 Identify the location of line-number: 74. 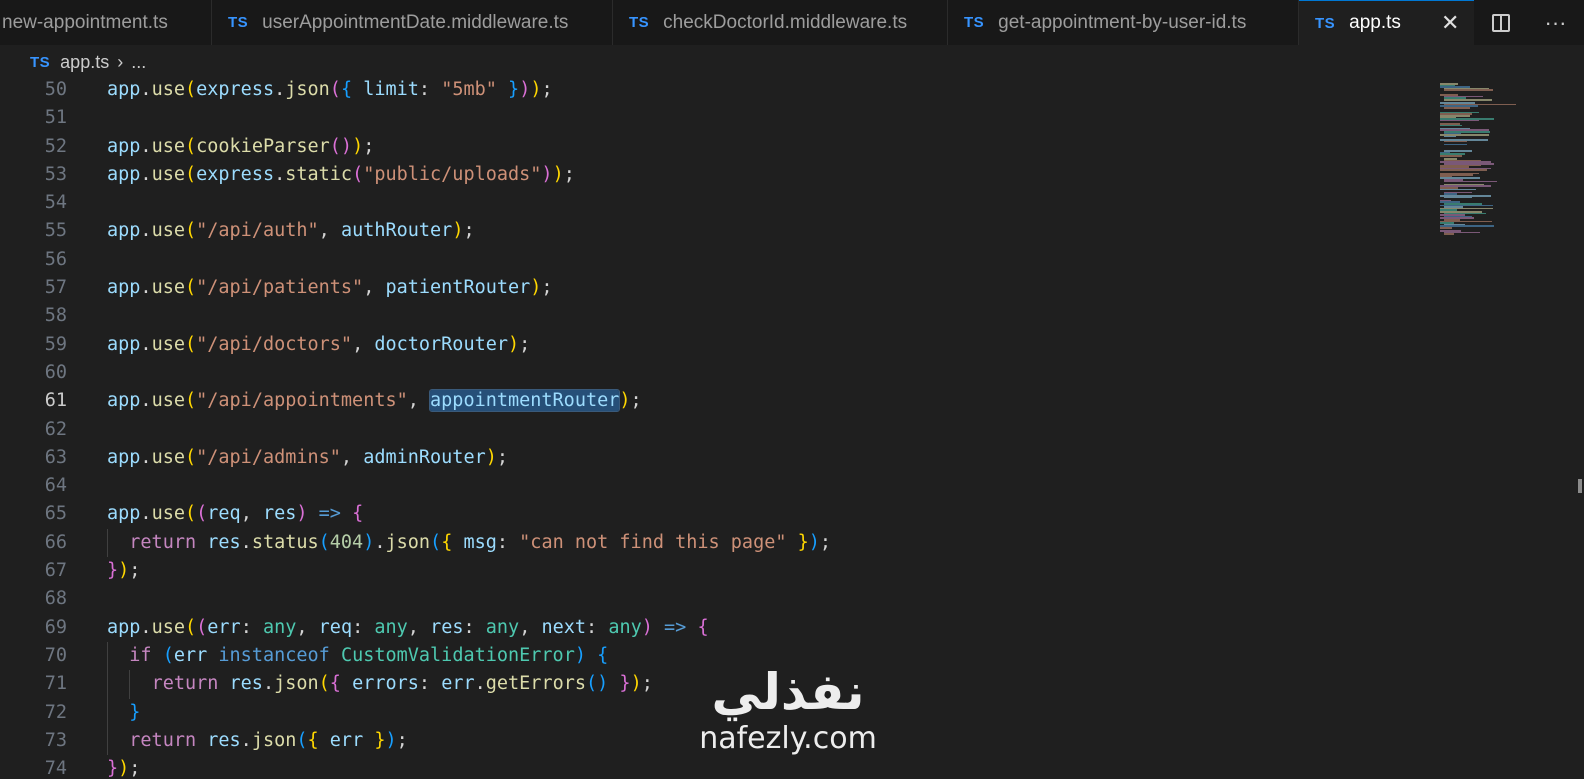
(55, 768).